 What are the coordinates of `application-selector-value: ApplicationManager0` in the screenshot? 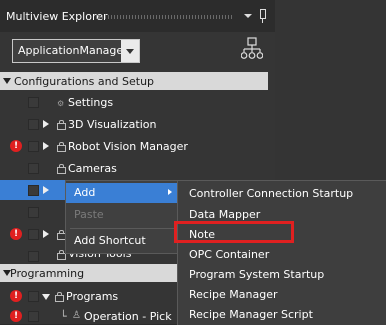 It's located at (76, 50).